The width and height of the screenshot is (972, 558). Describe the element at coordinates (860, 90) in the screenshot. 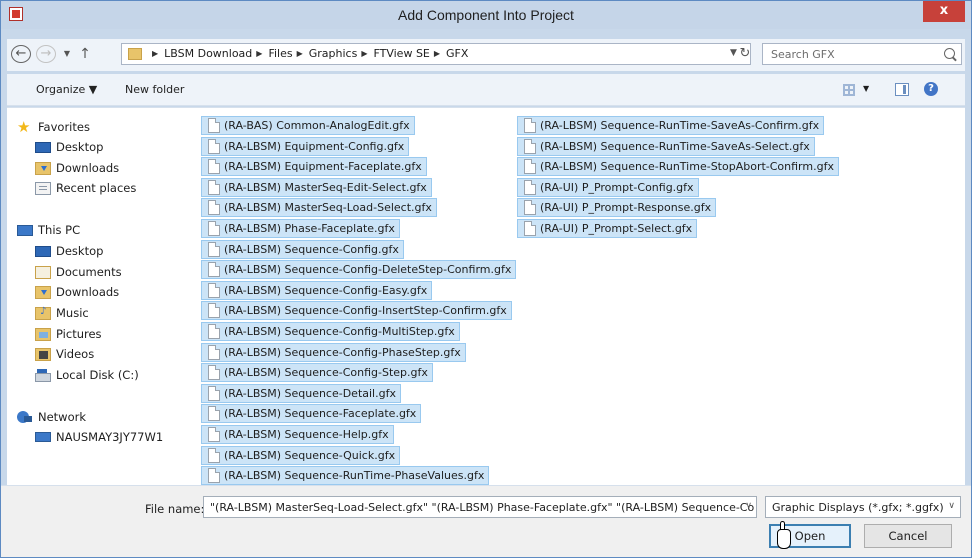

I see `change-view-button: ▼` at that location.